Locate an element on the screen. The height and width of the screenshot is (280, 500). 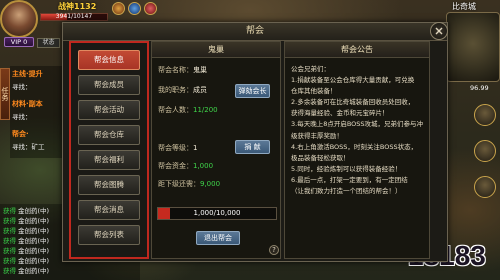
quest-desc: 寻找：矿工 is located at coordinates (28, 147).